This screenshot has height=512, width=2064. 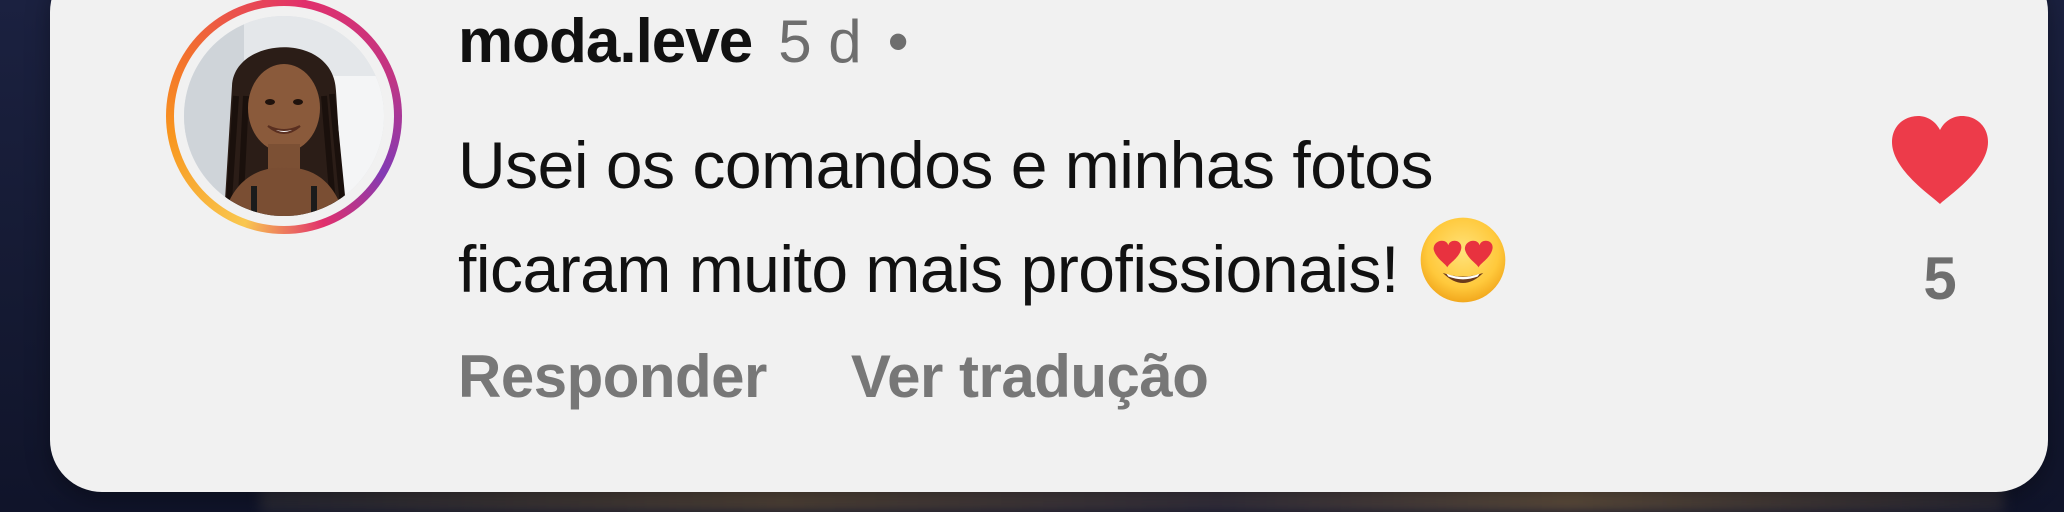 I want to click on comment-header: moda.leve 5 d •, so click(x=683, y=41).